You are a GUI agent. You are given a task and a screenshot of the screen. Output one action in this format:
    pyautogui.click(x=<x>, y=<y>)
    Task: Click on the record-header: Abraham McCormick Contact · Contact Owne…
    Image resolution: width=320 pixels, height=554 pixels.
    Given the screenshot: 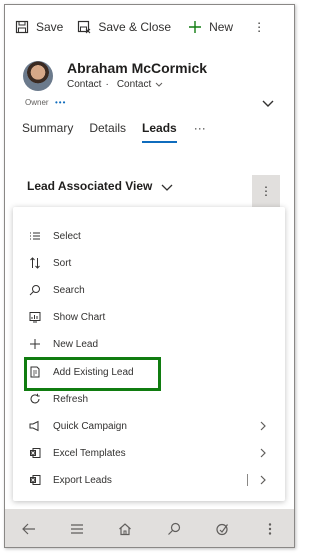 What is the action you would take?
    pyautogui.click(x=149, y=85)
    